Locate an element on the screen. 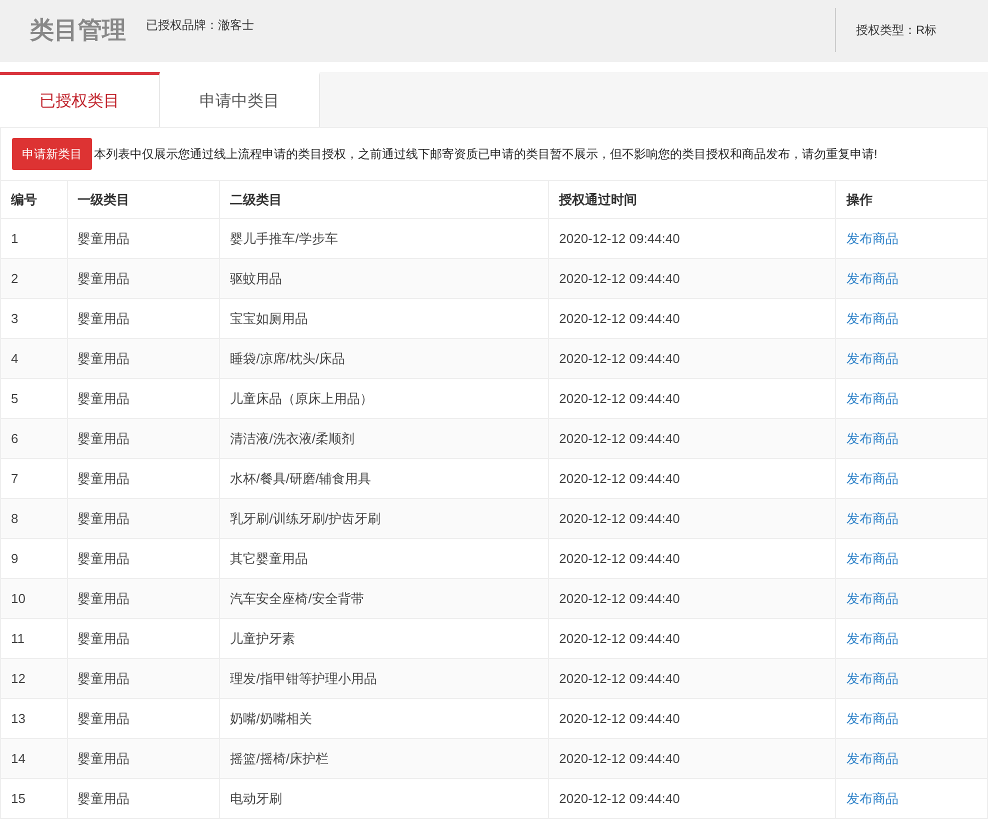  auth-type-label: 授权类型： is located at coordinates (886, 30).